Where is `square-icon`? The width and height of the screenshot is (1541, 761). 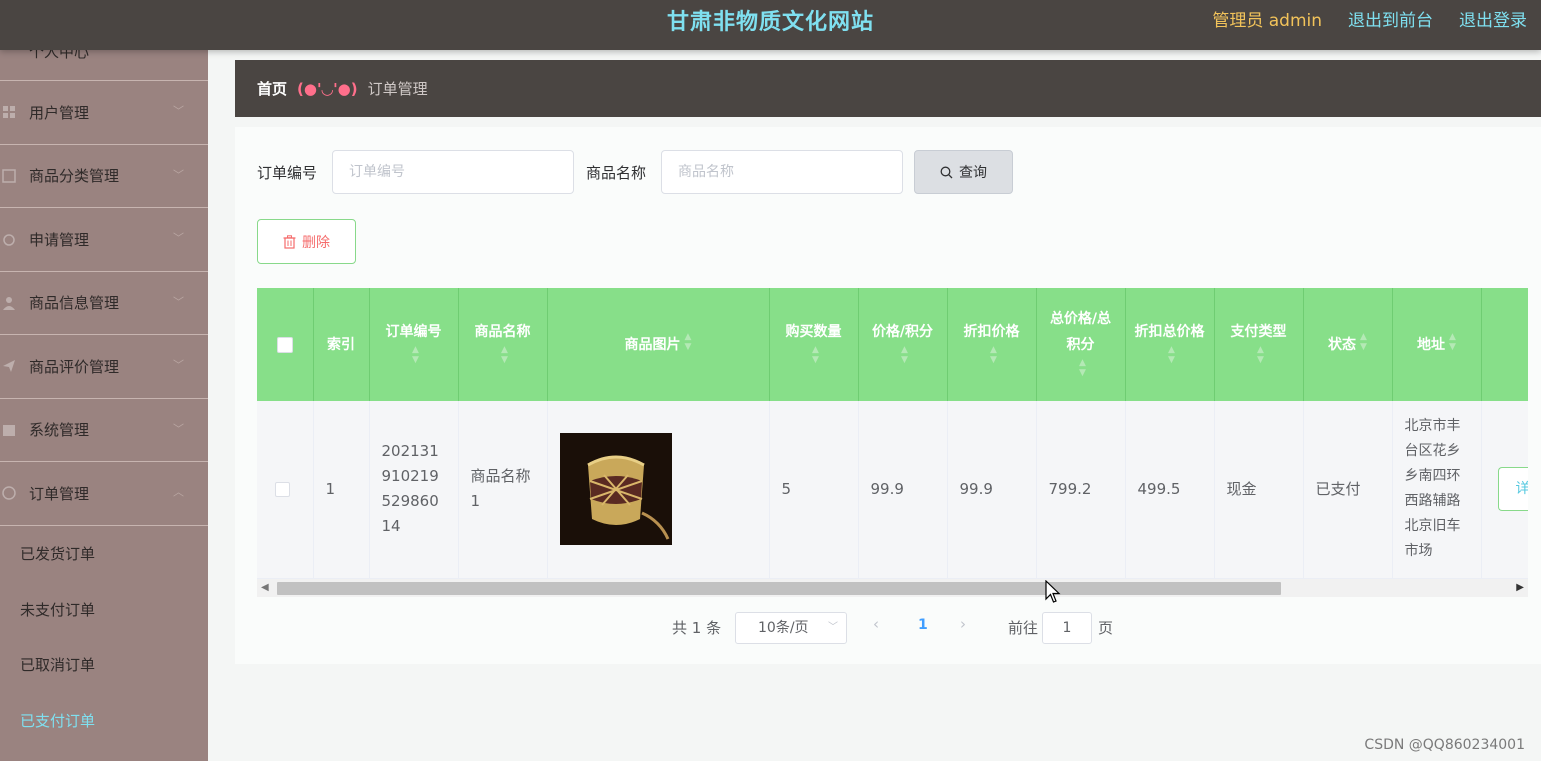 square-icon is located at coordinates (9, 176).